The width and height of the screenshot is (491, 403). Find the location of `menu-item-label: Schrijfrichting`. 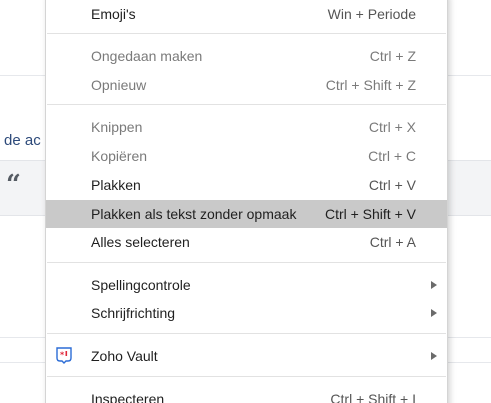

menu-item-label: Schrijfrichting is located at coordinates (133, 313).